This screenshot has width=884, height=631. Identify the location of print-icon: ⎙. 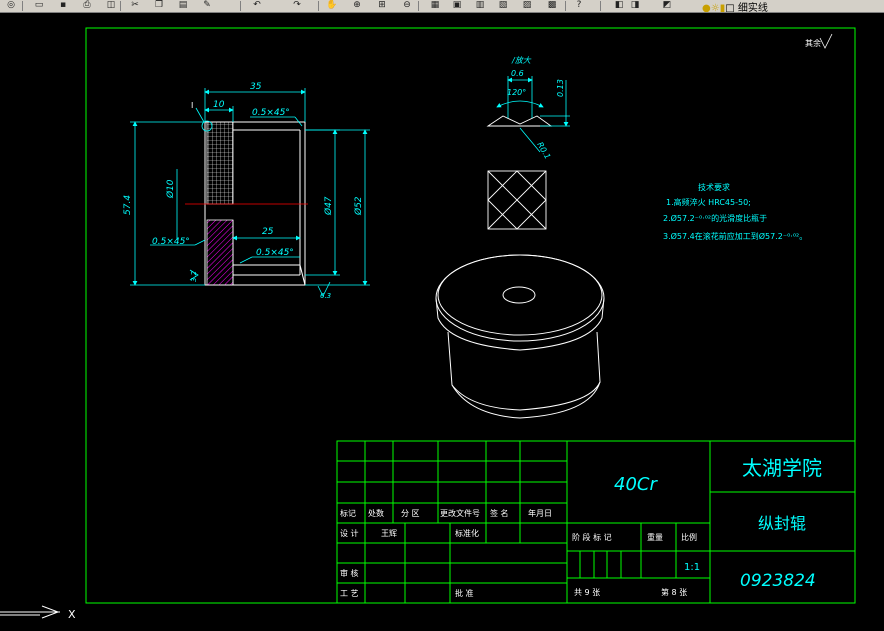
(87, 5).